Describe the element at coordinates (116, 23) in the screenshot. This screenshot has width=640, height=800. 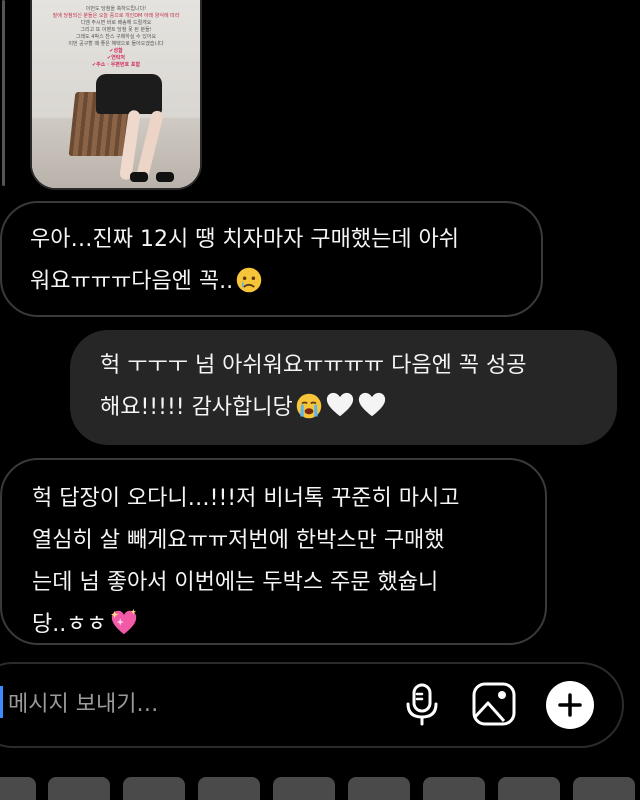
I see `caption-line: 디엠 주시면 바로 배송해 드릴게요` at that location.